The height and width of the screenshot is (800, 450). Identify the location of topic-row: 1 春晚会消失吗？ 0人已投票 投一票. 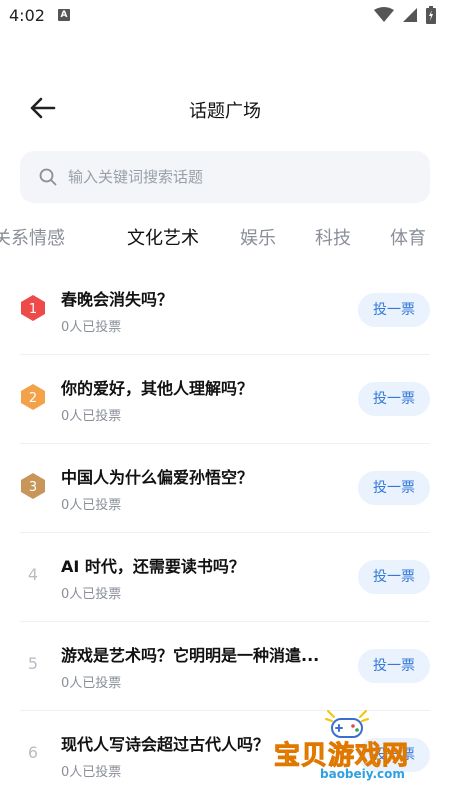
(225, 310).